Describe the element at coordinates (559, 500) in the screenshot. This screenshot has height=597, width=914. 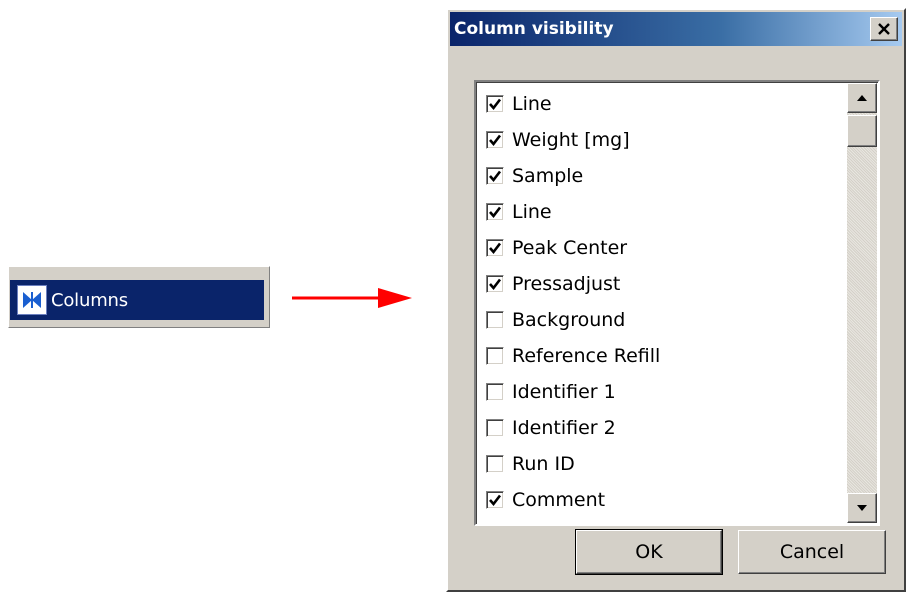
I see `column-label: Comment` at that location.